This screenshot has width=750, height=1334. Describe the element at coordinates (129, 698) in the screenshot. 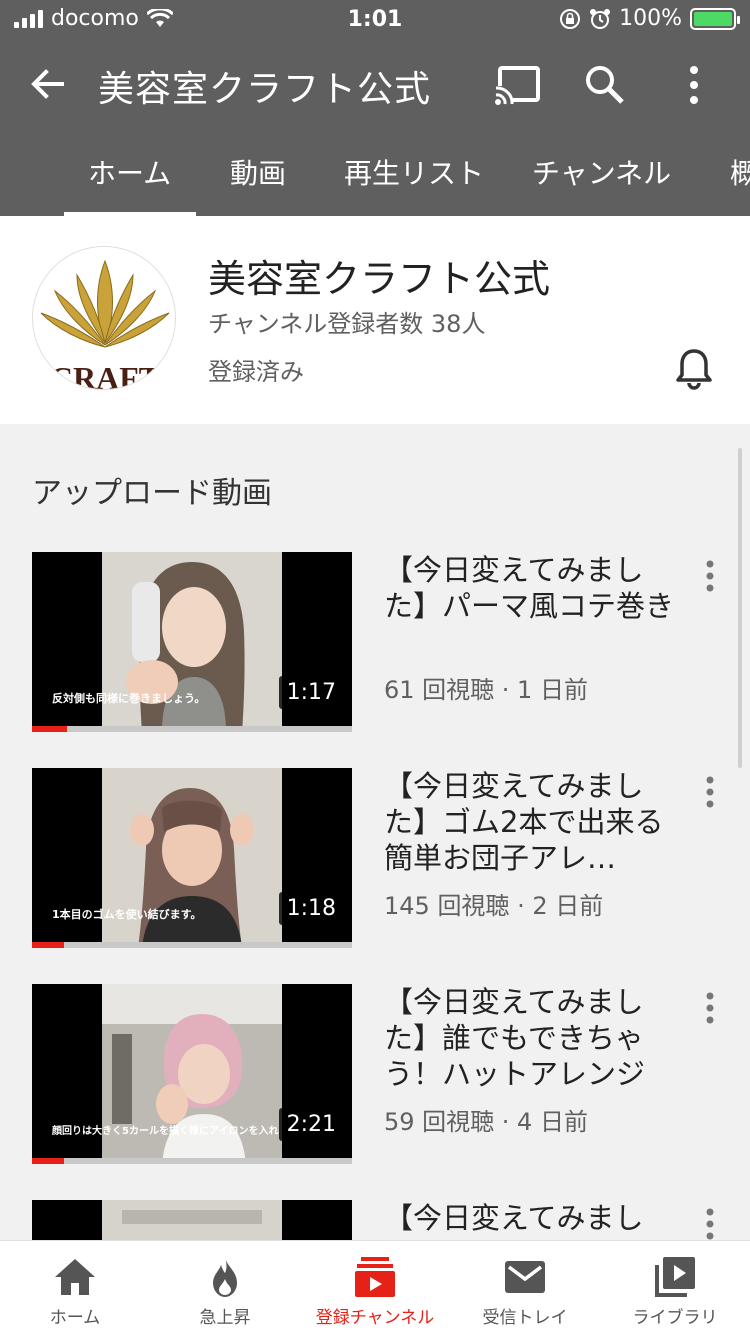

I see `thumbnail-caption: 反対側も同様に巻きましょう。` at that location.